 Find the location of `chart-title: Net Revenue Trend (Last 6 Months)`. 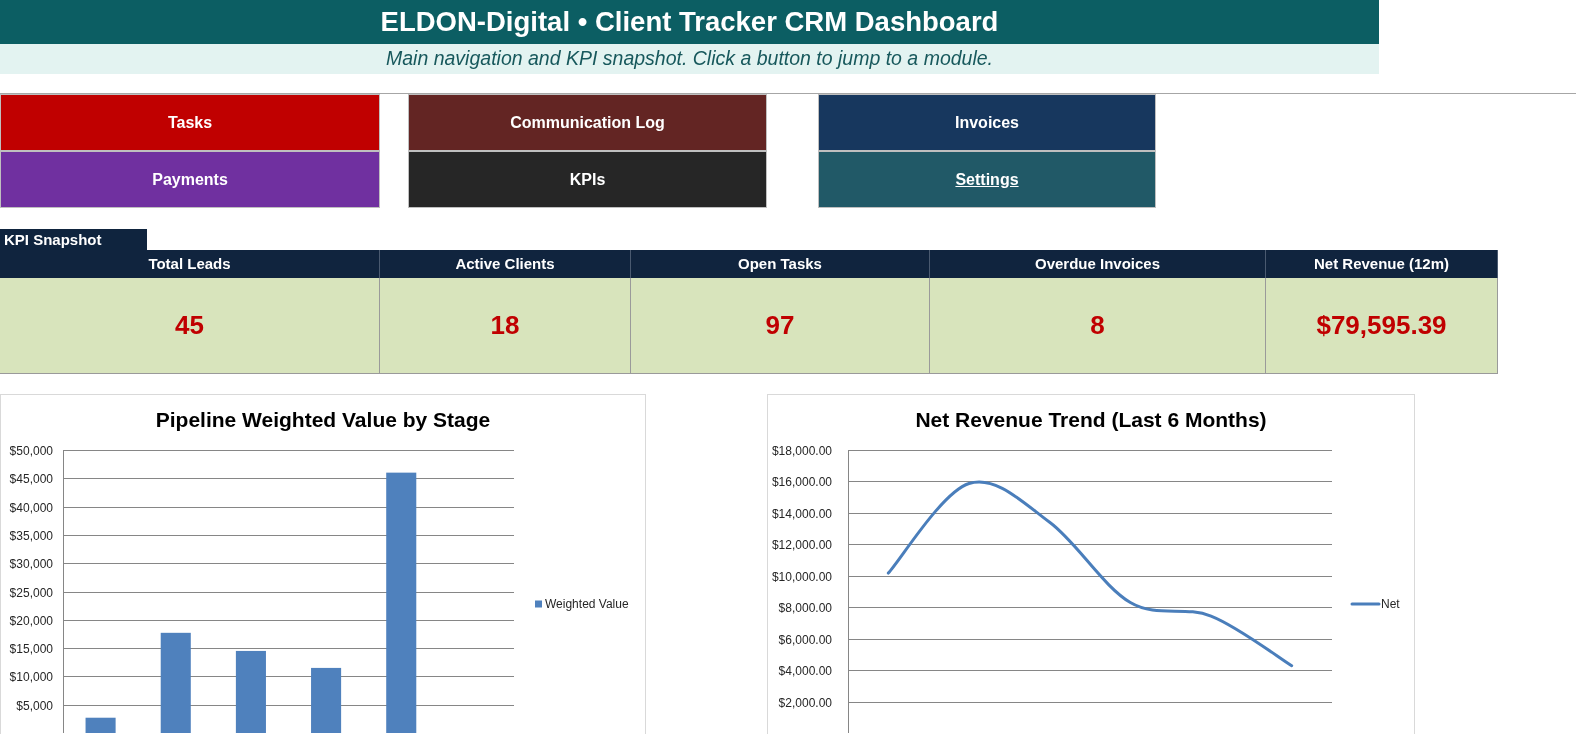

chart-title: Net Revenue Trend (Last 6 Months) is located at coordinates (1091, 419).